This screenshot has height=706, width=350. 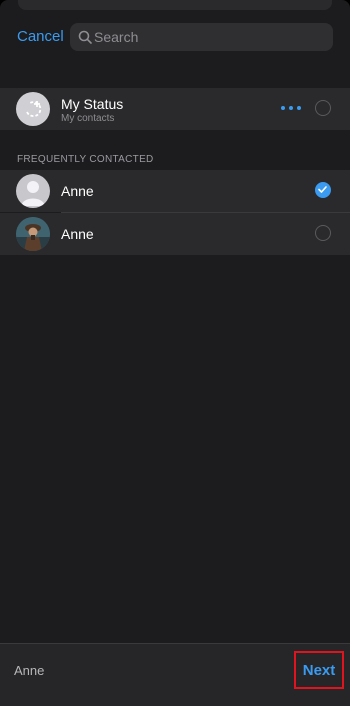 I want to click on search-icon, so click(x=85, y=37).